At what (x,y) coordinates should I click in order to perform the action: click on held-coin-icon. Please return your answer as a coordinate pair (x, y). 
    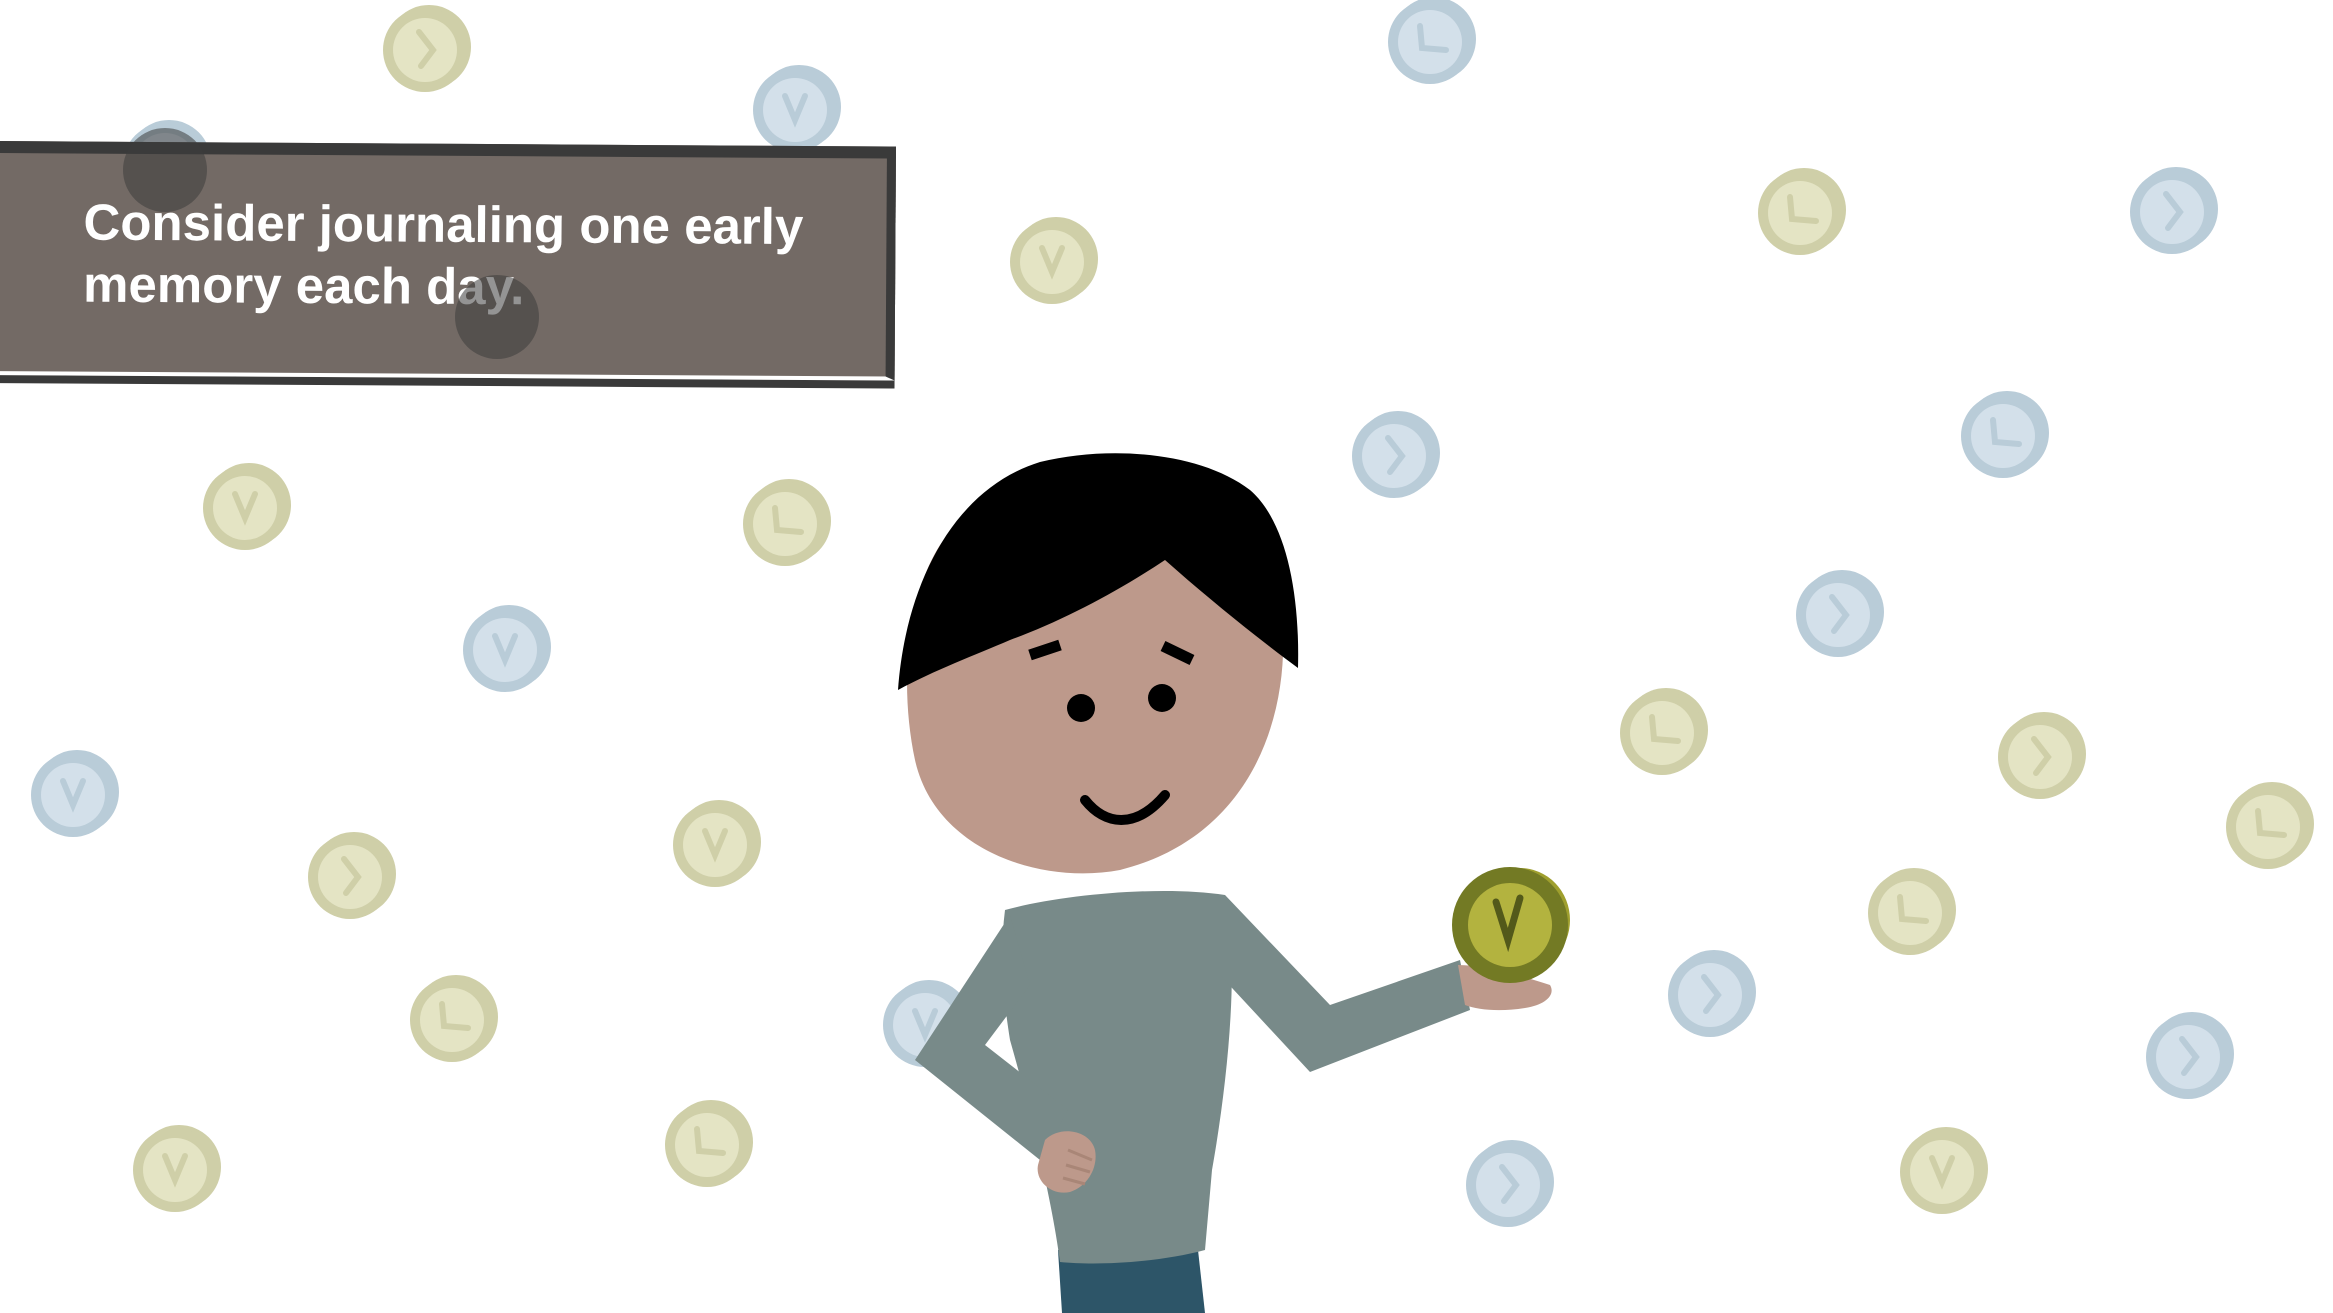
    Looking at the image, I should click on (1511, 925).